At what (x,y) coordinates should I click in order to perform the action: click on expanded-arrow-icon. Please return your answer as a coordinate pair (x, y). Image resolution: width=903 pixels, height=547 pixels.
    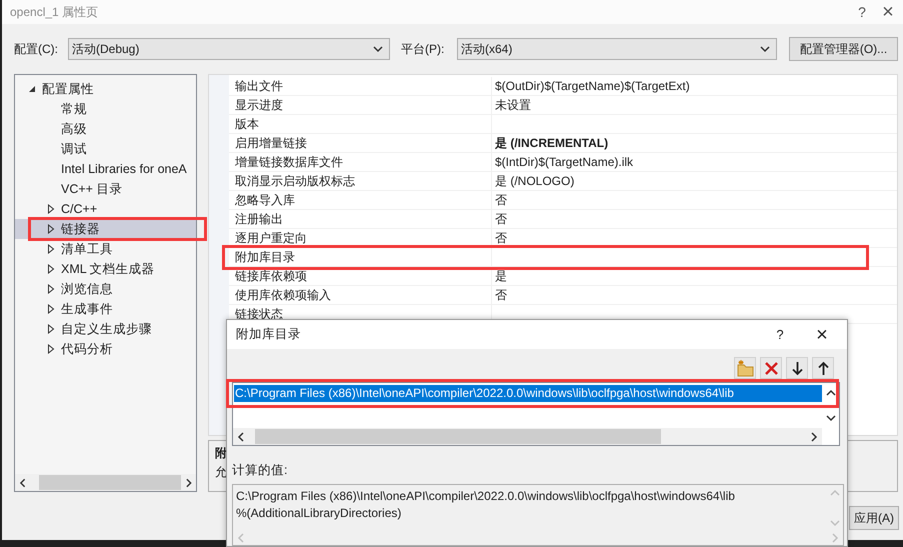
    Looking at the image, I should click on (32, 89).